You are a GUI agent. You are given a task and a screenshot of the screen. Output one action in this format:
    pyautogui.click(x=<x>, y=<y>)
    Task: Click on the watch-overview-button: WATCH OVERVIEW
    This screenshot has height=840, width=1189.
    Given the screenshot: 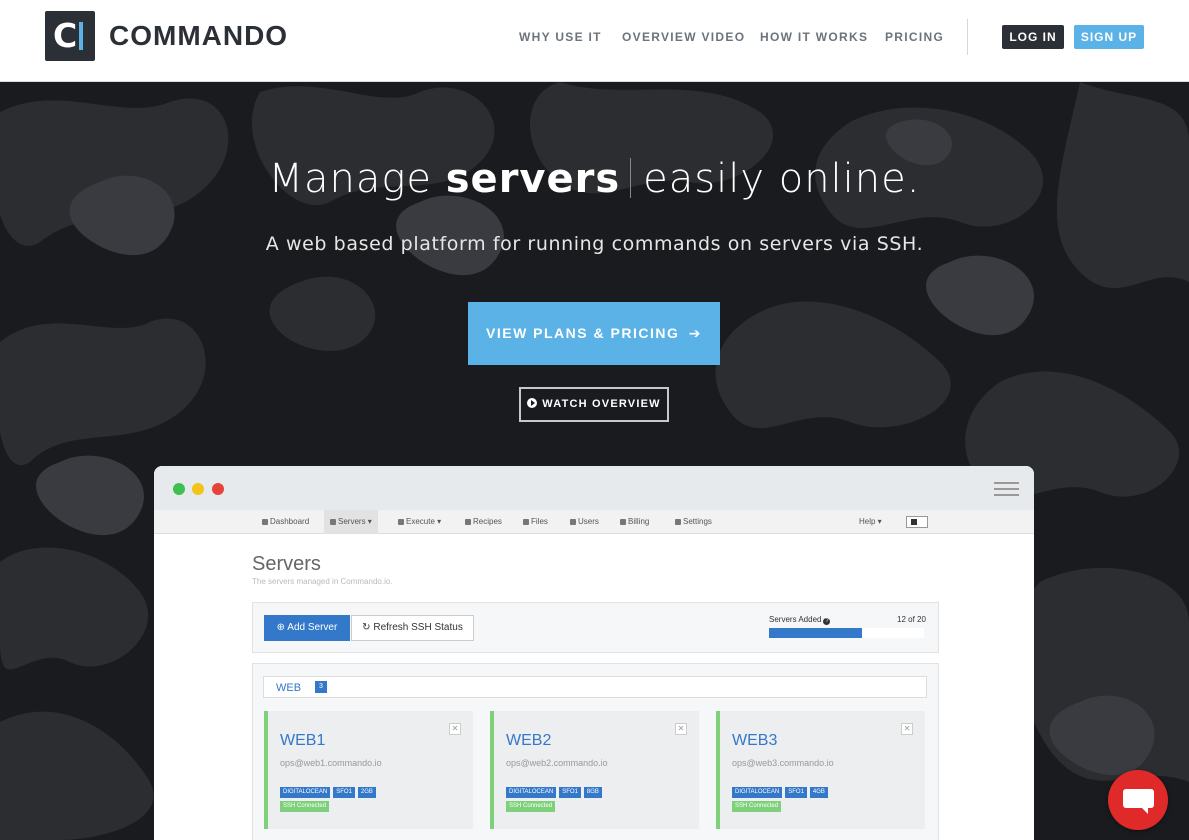 What is the action you would take?
    pyautogui.click(x=594, y=404)
    